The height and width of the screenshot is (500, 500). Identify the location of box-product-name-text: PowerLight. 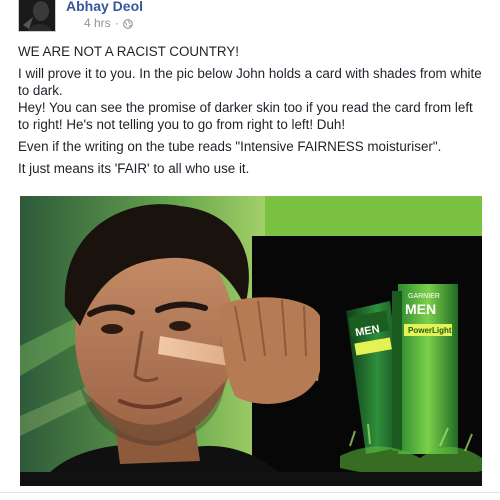
(430, 330).